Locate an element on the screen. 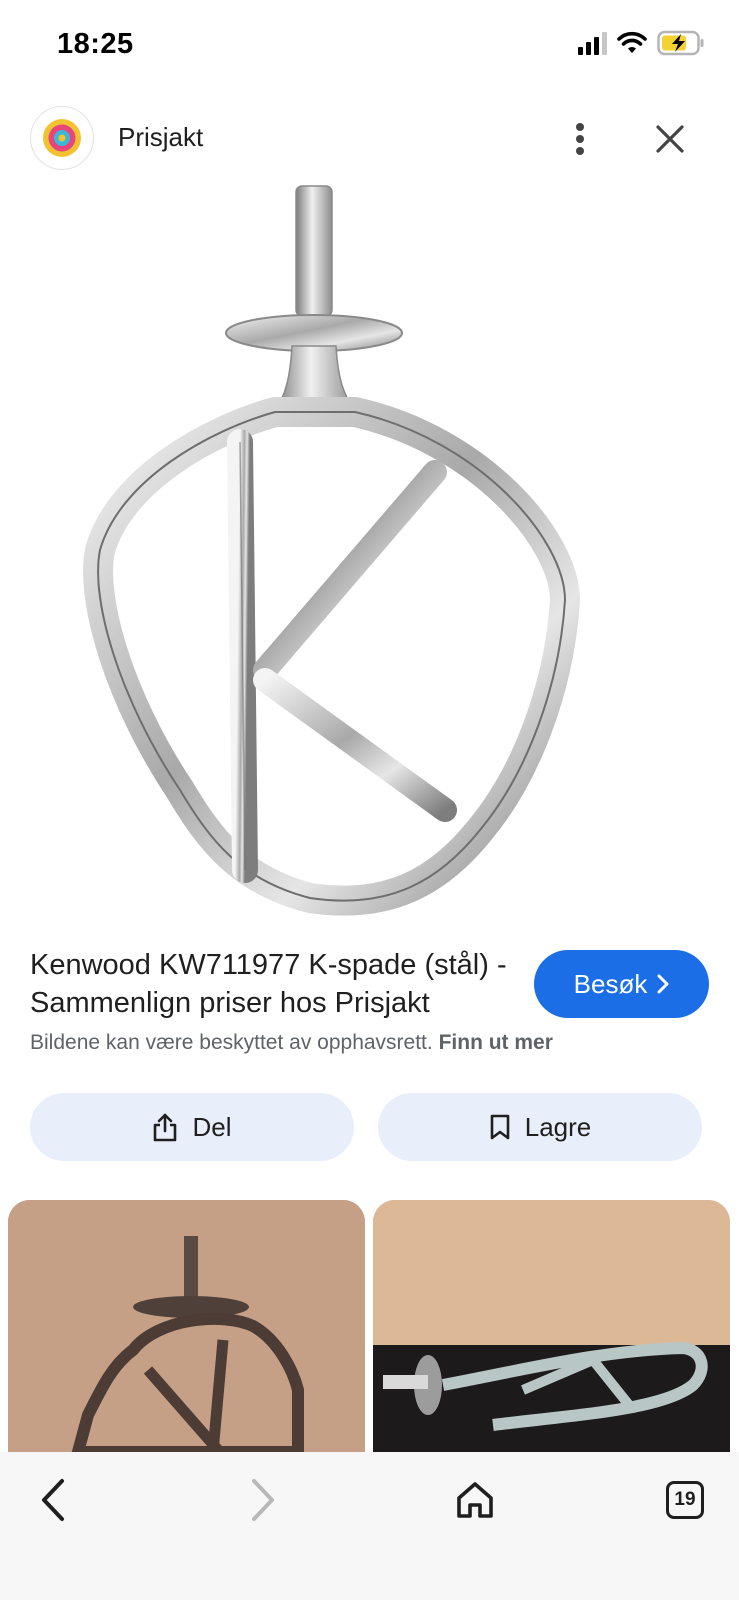 This screenshot has height=1600, width=739. save-button: Lagre is located at coordinates (540, 1127).